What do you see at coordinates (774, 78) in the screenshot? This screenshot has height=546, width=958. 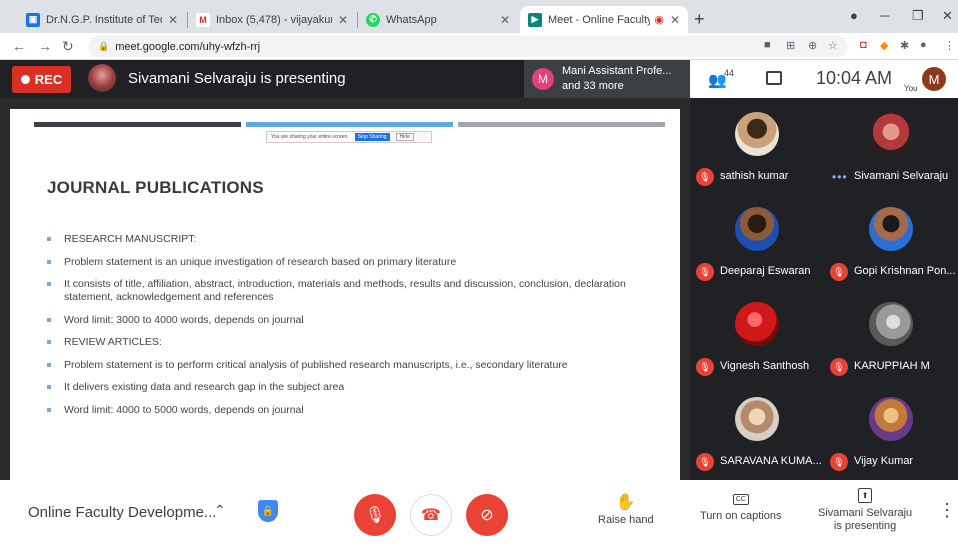 I see `chat-icon` at bounding box center [774, 78].